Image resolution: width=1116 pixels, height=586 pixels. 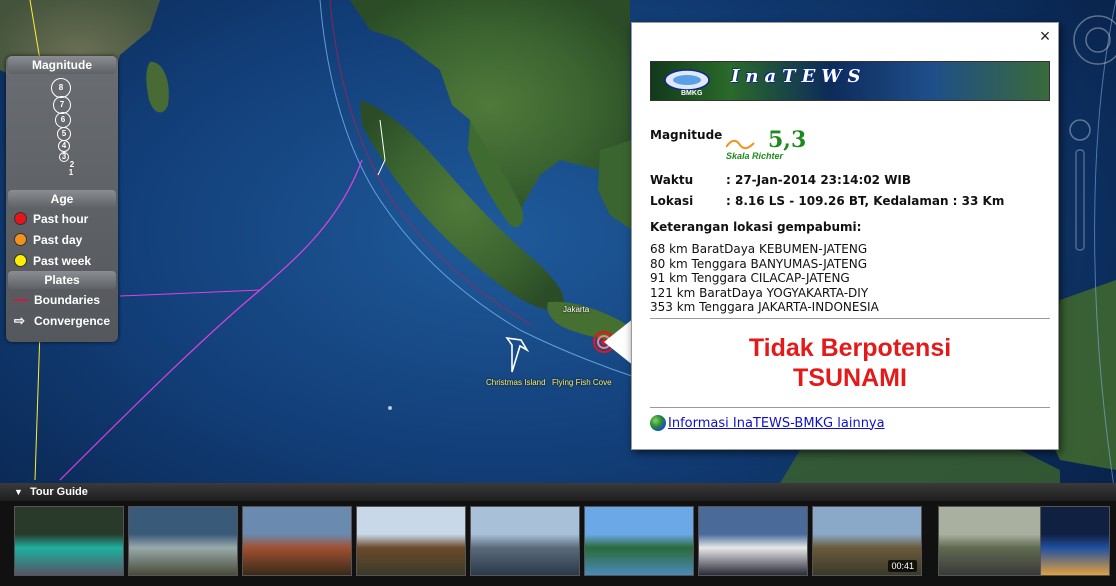 I want to click on plates-title: Plates, so click(x=62, y=280).